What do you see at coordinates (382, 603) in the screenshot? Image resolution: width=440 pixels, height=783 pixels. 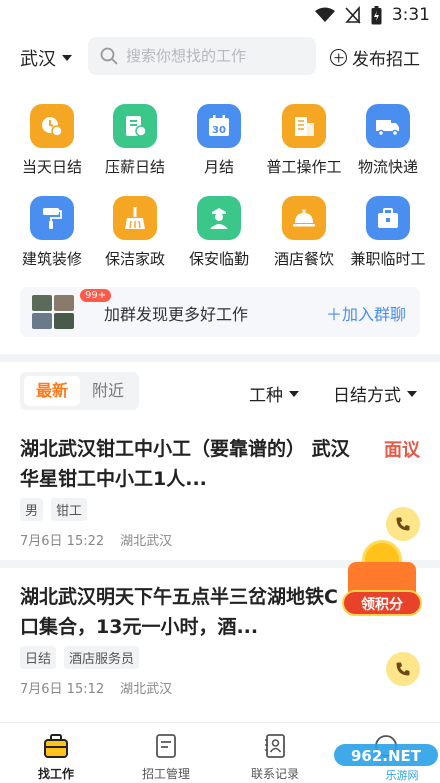 I see `points-label: 领积分` at bounding box center [382, 603].